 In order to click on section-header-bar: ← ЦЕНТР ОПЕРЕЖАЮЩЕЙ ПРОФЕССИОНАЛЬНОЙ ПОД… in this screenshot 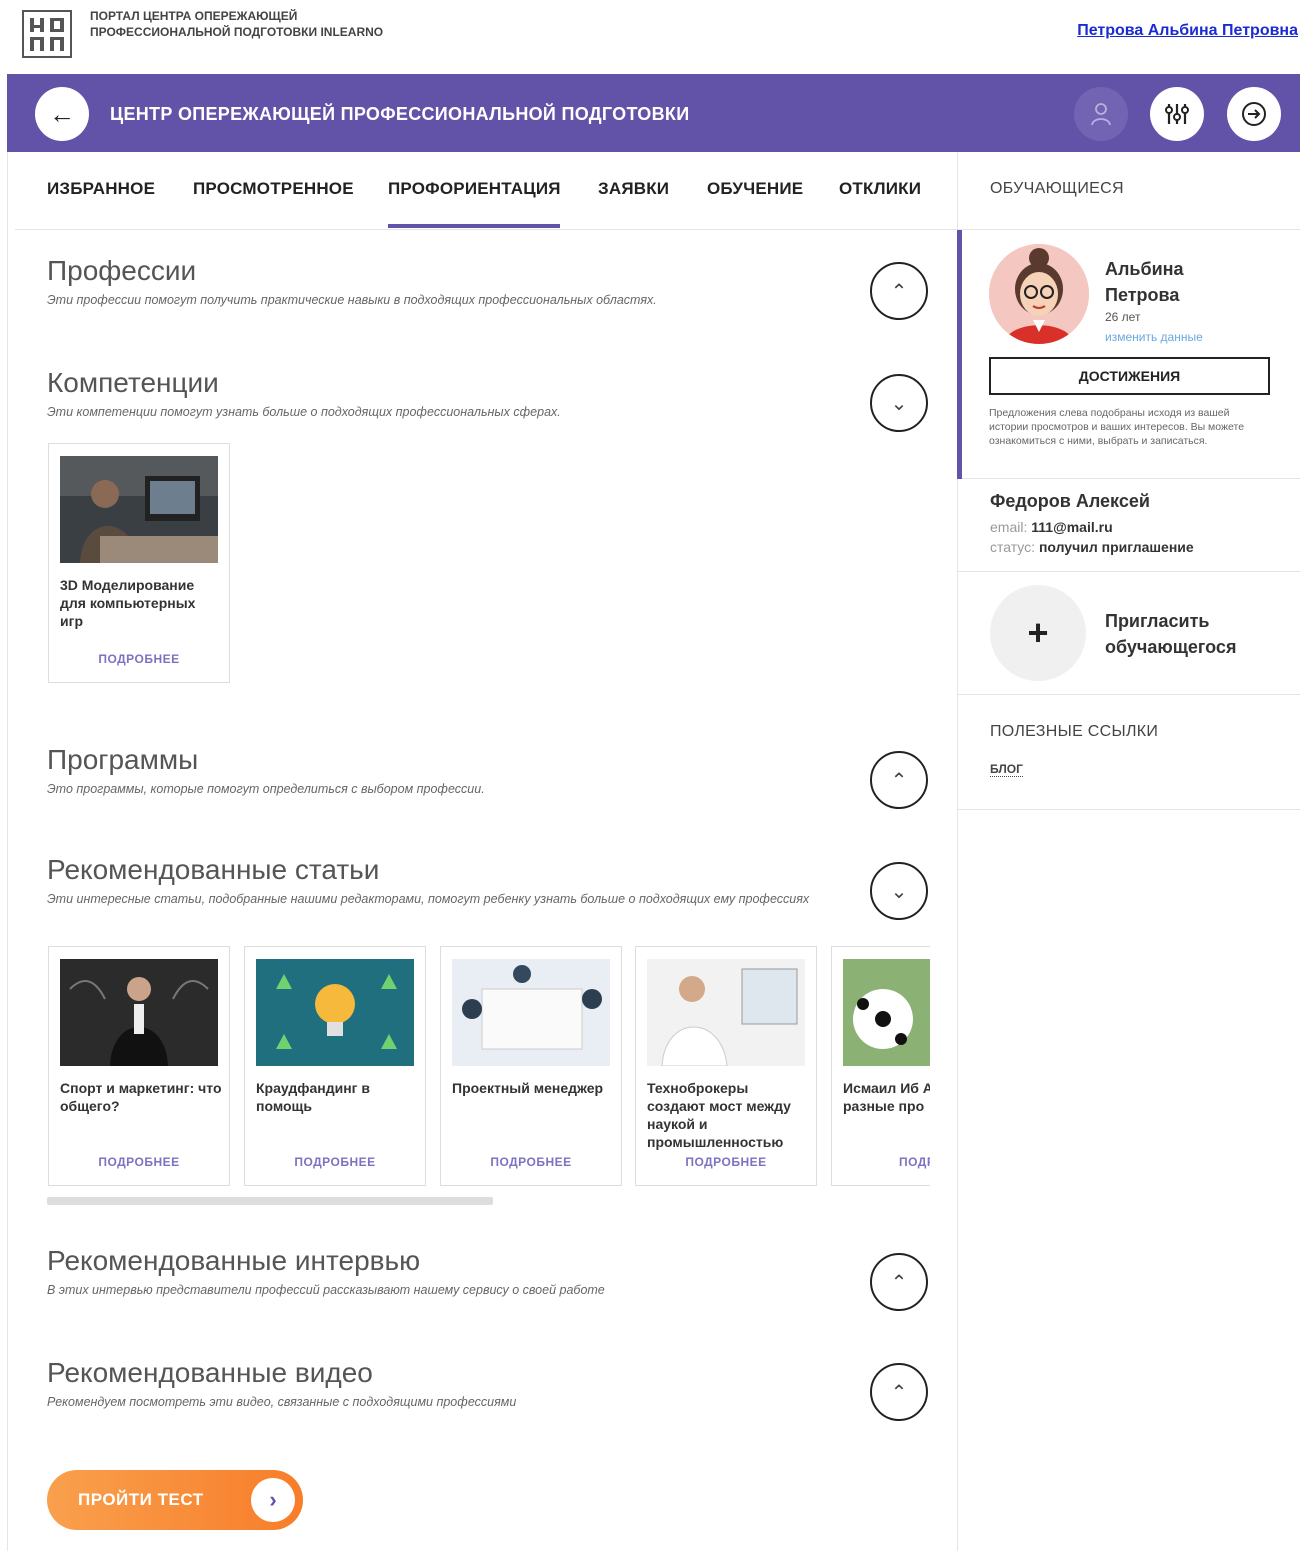, I will do `click(653, 113)`.